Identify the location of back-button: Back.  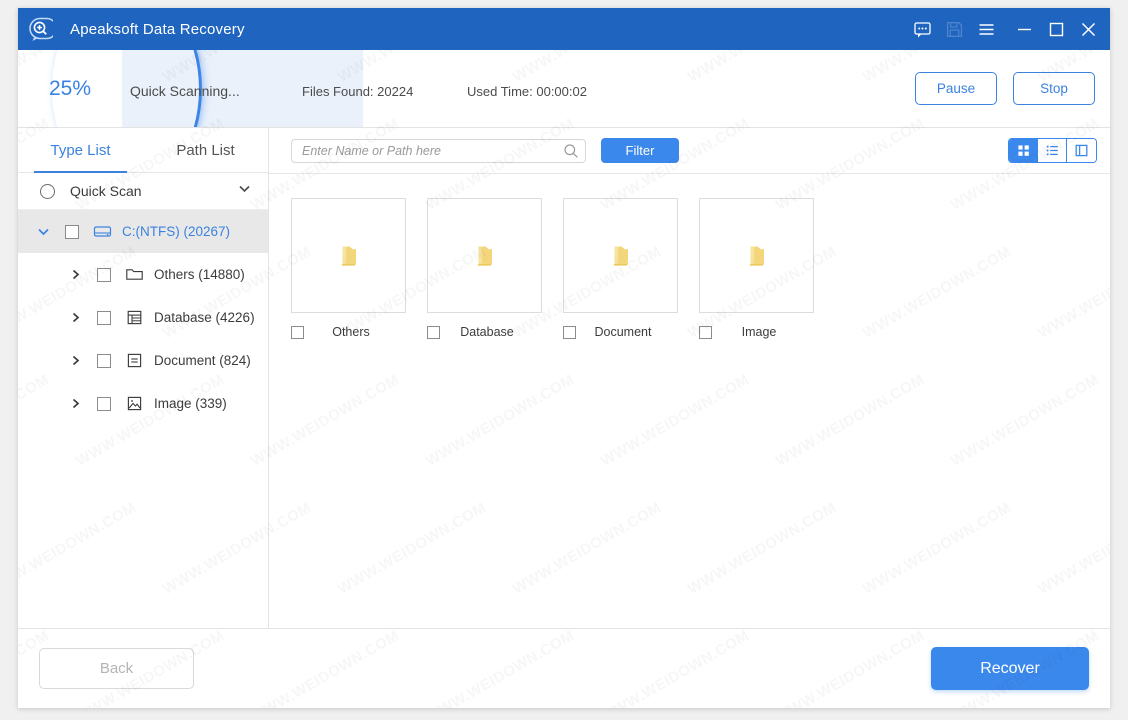
(116, 668).